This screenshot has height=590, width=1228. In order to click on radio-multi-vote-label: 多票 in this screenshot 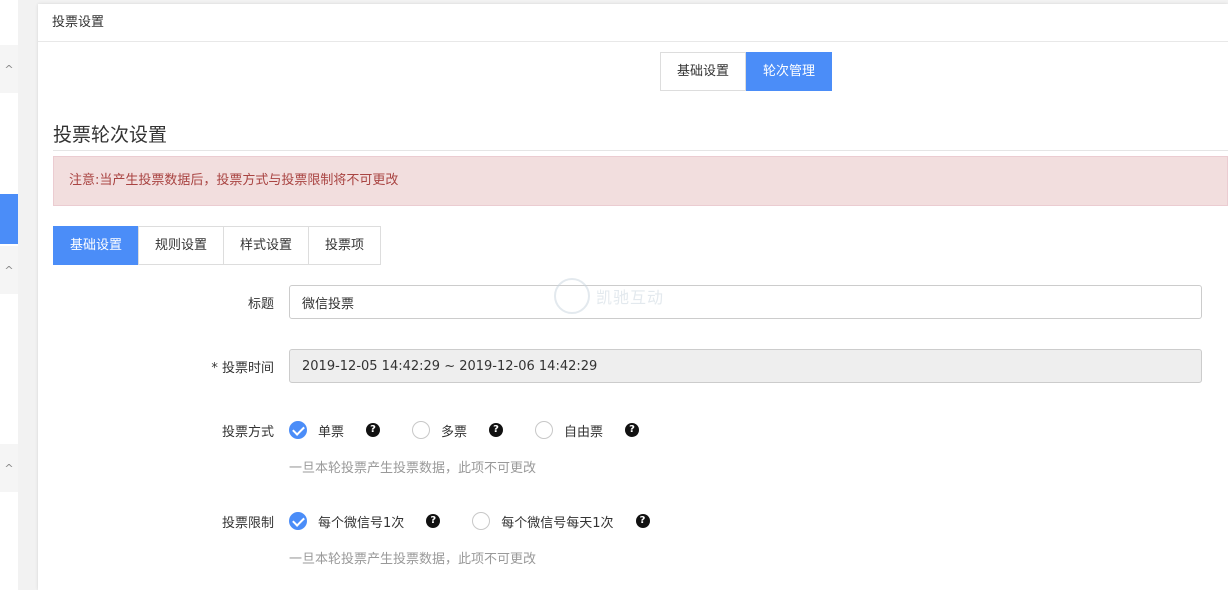, I will do `click(454, 430)`.